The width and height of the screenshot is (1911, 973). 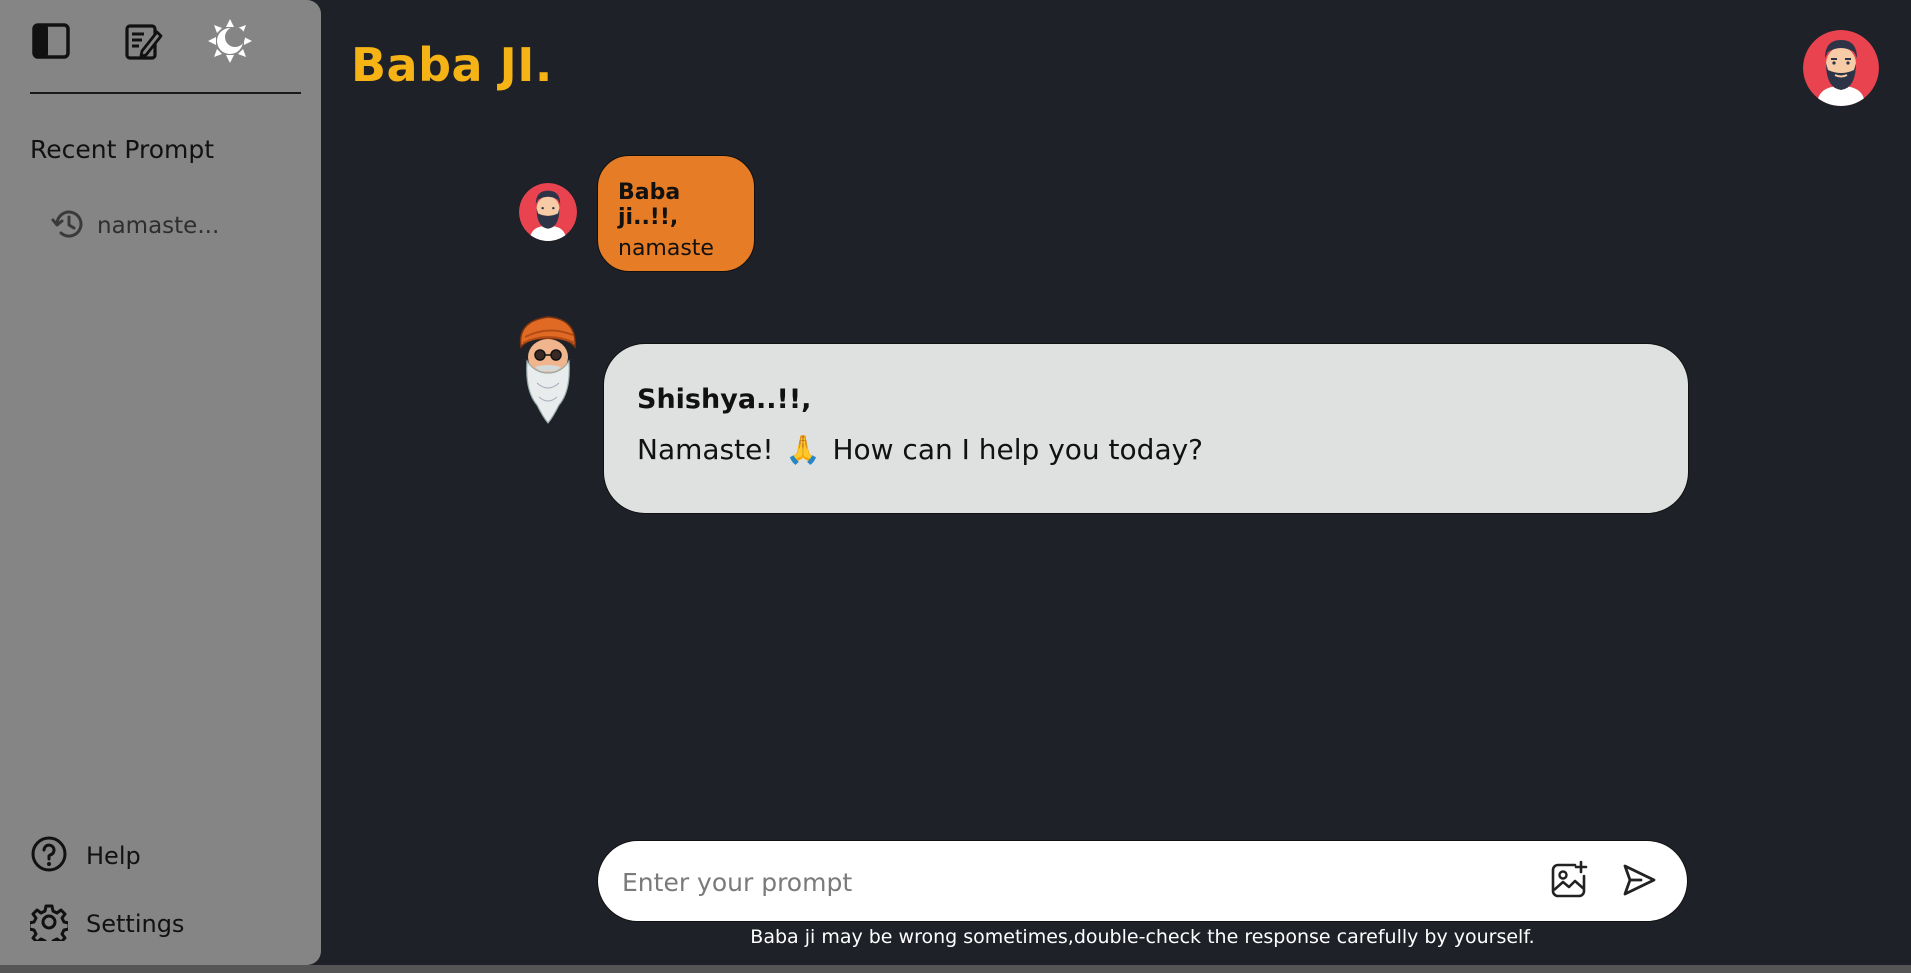 What do you see at coordinates (49, 925) in the screenshot?
I see `gear-icon` at bounding box center [49, 925].